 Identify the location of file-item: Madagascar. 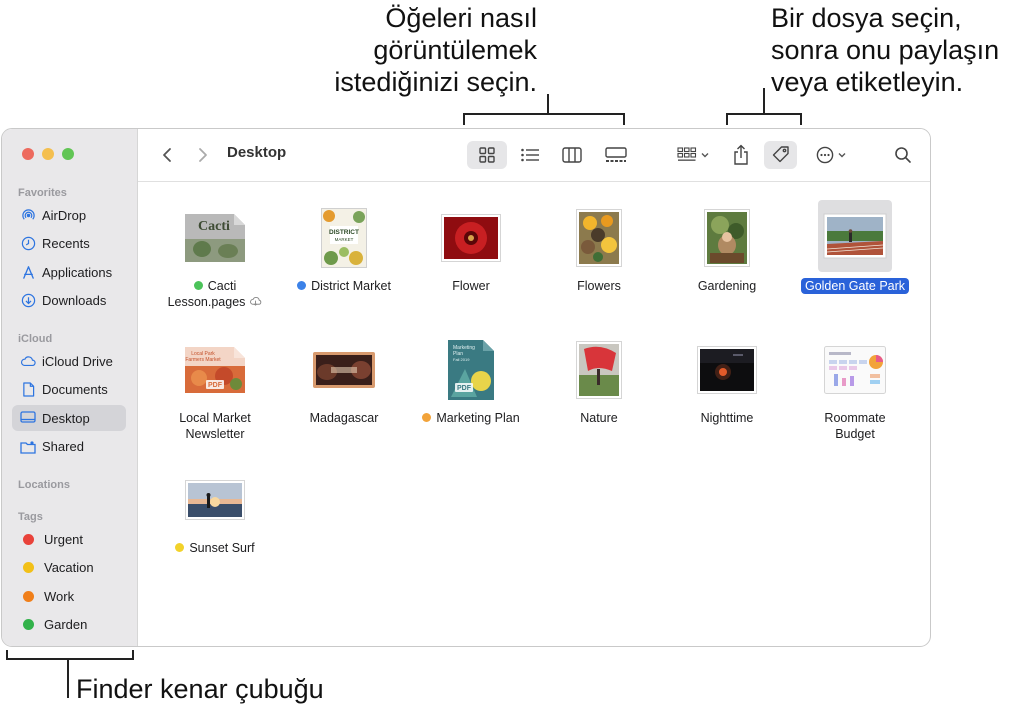
(344, 387).